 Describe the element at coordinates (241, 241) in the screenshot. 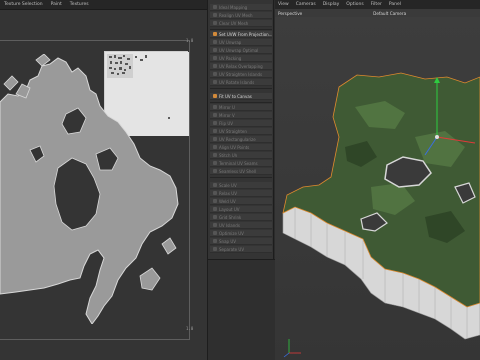

I see `command-item: Snap UV` at that location.